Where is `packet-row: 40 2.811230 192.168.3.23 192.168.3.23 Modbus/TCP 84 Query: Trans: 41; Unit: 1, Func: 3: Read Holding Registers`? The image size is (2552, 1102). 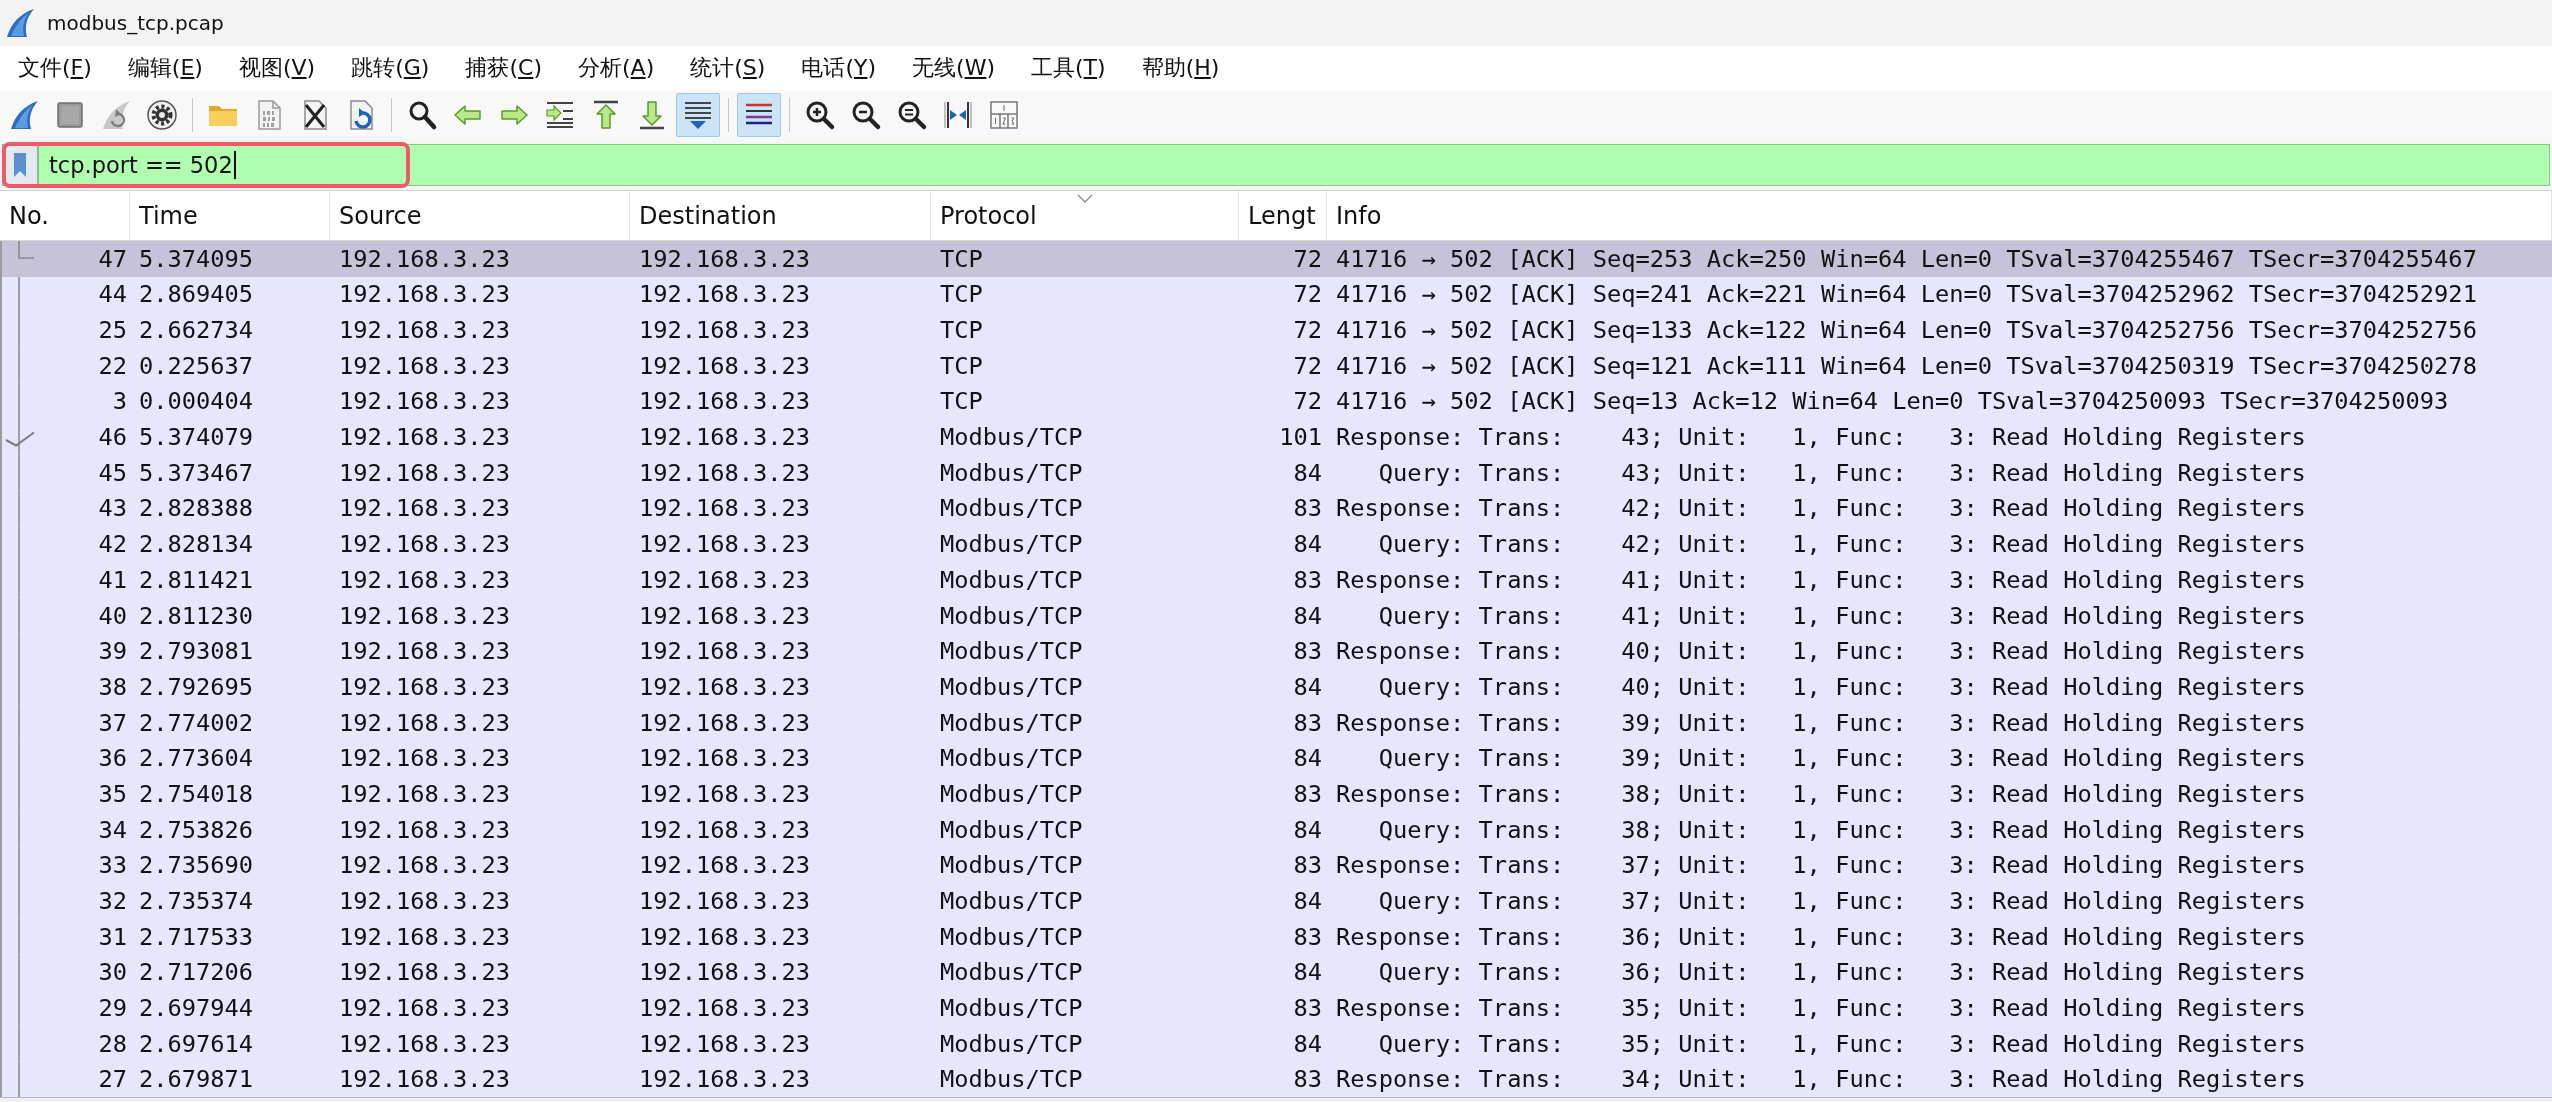 packet-row: 40 2.811230 192.168.3.23 192.168.3.23 Modbus/TCP 84 Query: Trans: 41; Unit: 1, Func: 3: Read Holding Registers is located at coordinates (1277, 615).